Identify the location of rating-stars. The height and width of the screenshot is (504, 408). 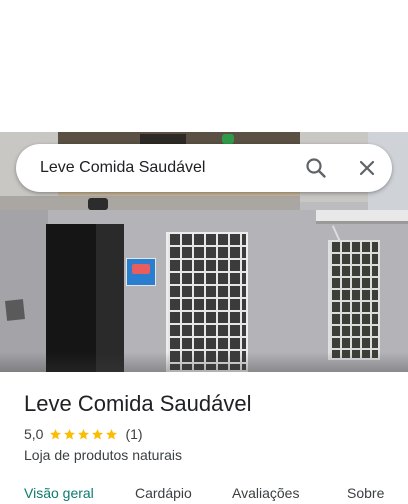
(84, 434).